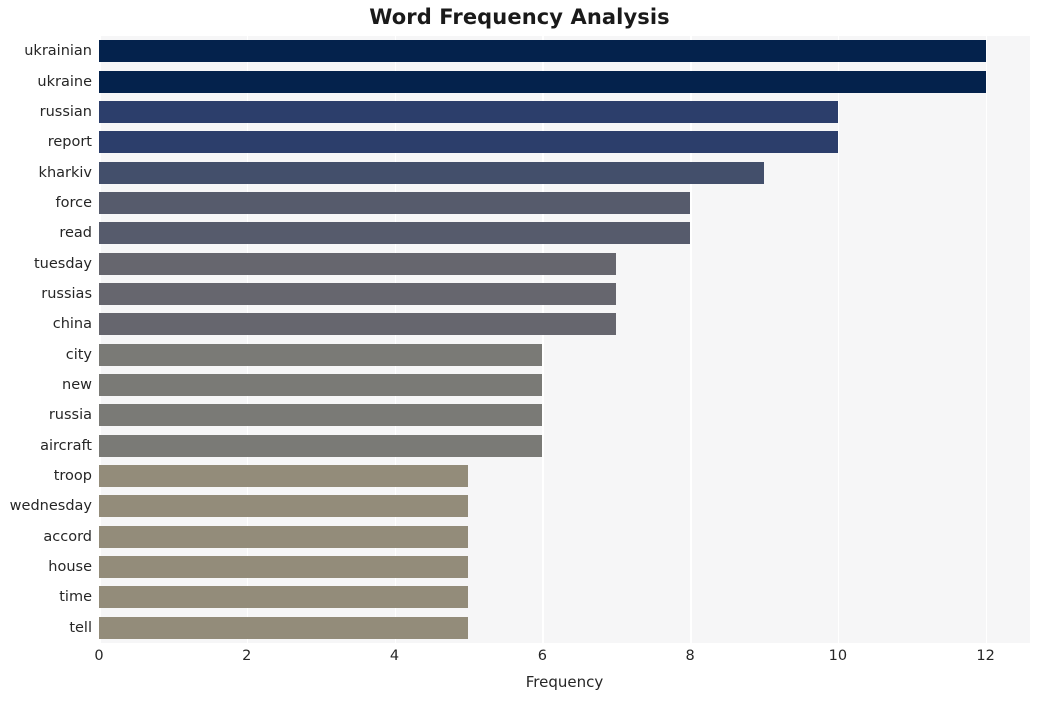 The height and width of the screenshot is (701, 1039). Describe the element at coordinates (62, 263) in the screenshot. I see `y-axis-tick-label: tuesday` at that location.